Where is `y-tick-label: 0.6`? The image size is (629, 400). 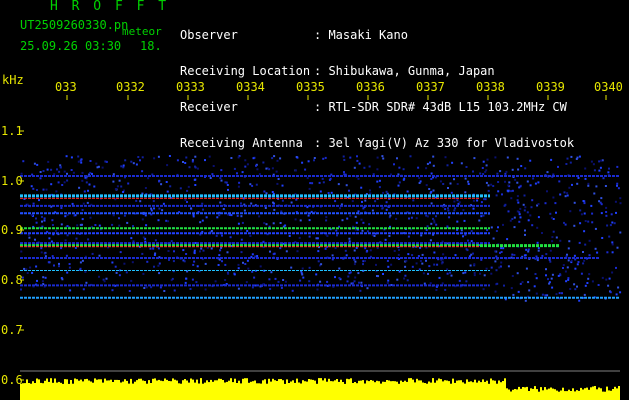 y-tick-label: 0.6 is located at coordinates (12, 380).